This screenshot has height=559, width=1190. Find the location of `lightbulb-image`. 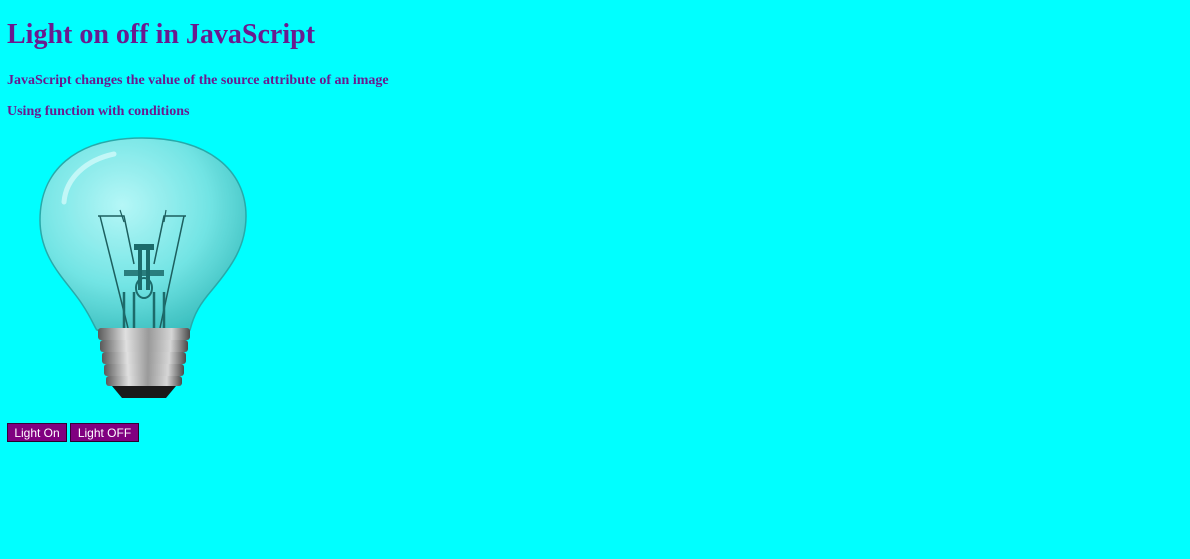

lightbulb-image is located at coordinates (144, 268).